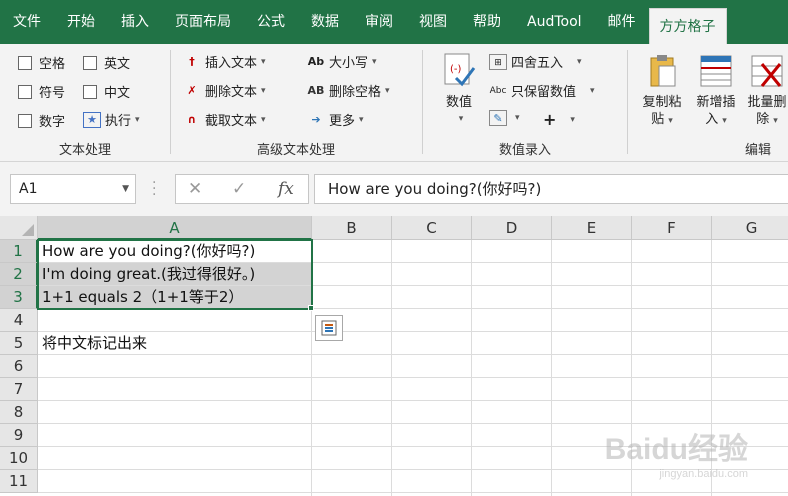 This screenshot has width=788, height=496. Describe the element at coordinates (559, 119) in the screenshot. I see `plus-button: + ▾` at that location.